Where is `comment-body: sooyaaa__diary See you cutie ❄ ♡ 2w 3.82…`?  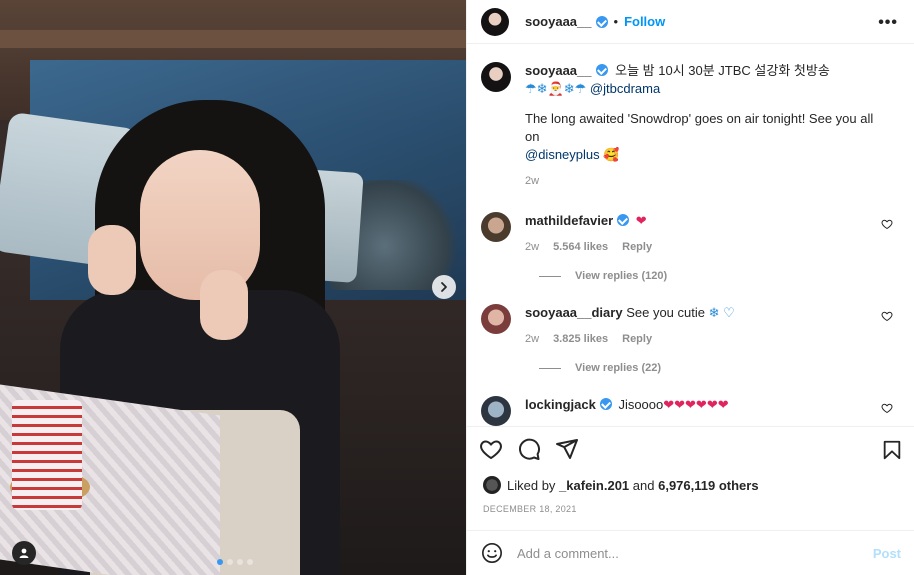
comment-body: sooyaaa__diary See you cutie ❄ ♡ 2w 3.82… is located at coordinates (705, 326).